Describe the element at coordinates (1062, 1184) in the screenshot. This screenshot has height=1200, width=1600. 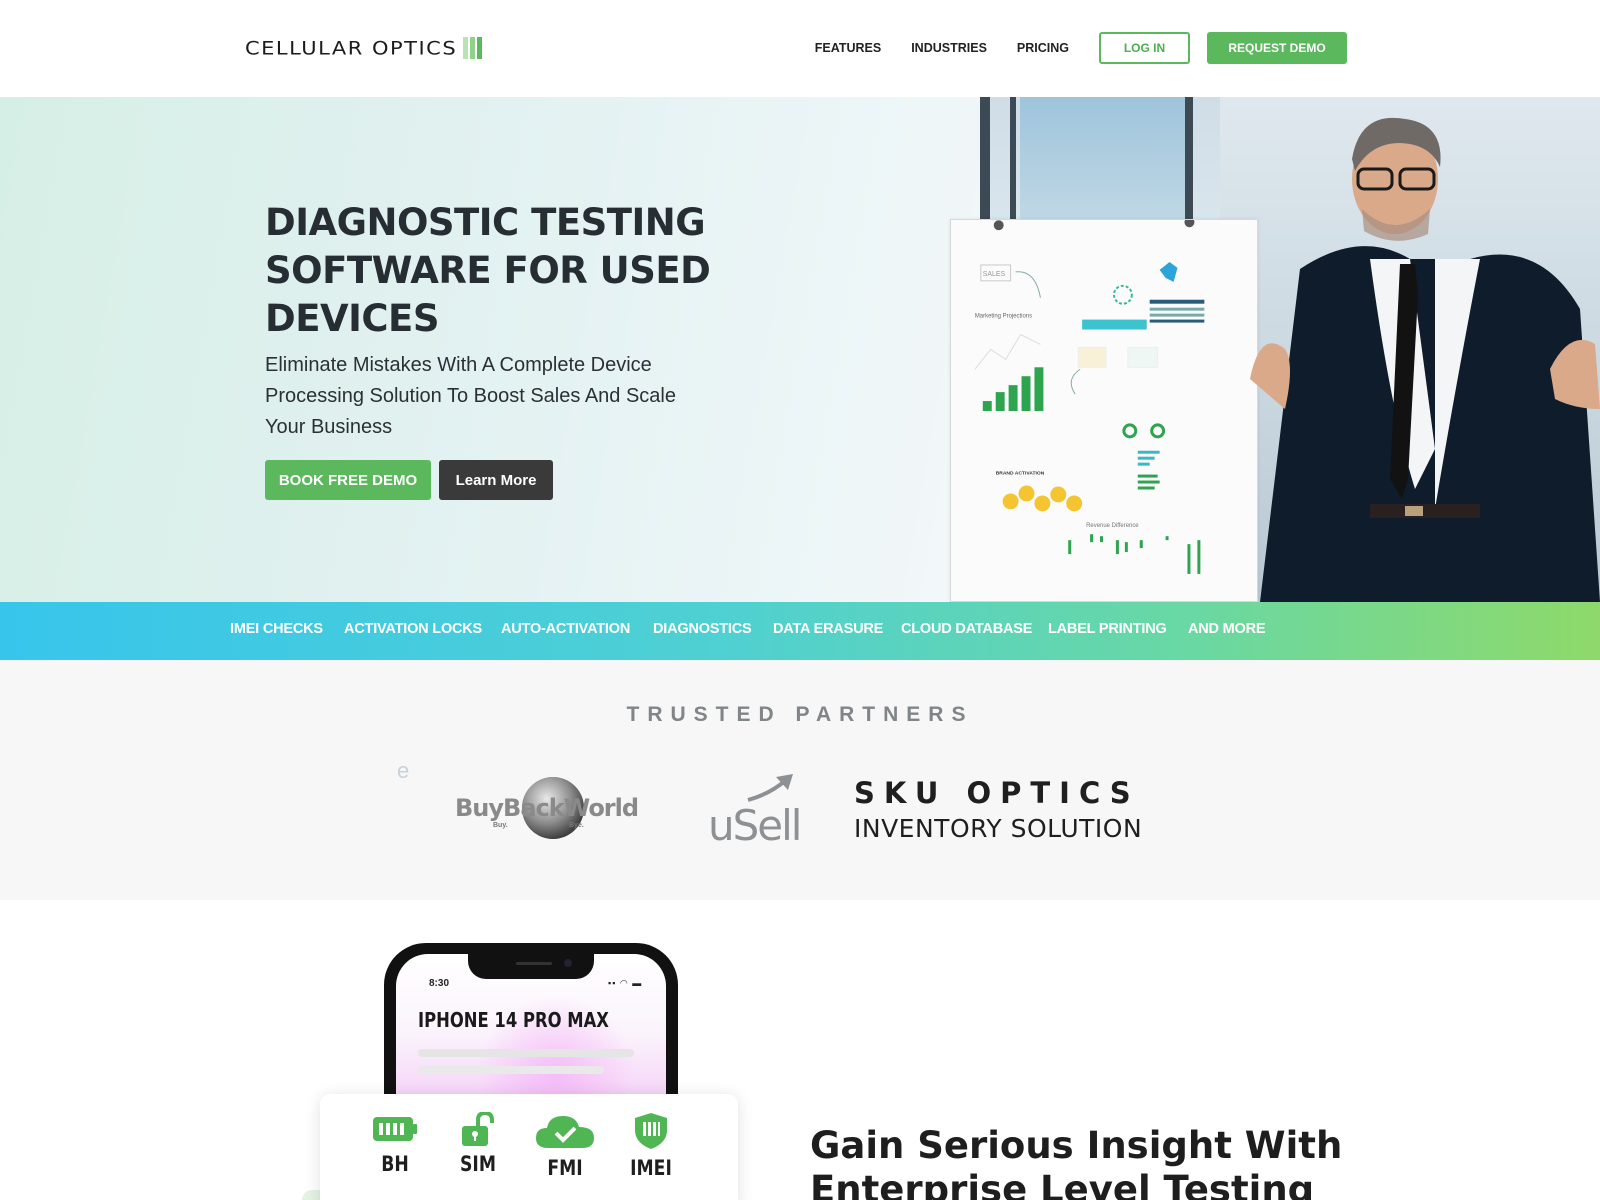
I see `insight-title-line: Enterprise Level Testing` at that location.